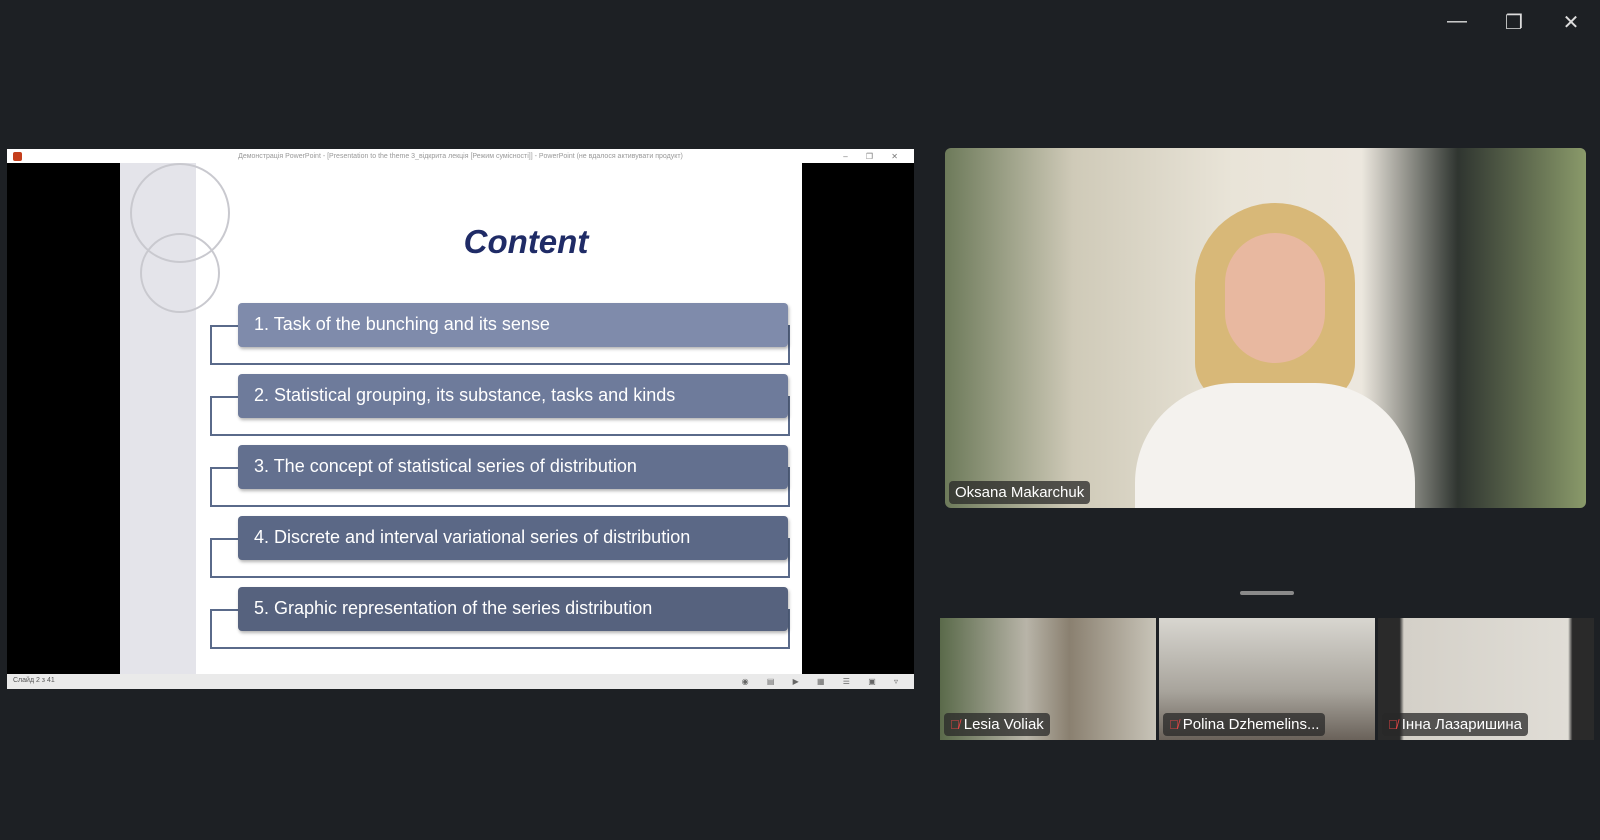  I want to click on participant-name: Інна Лазаришина, so click(1461, 724).